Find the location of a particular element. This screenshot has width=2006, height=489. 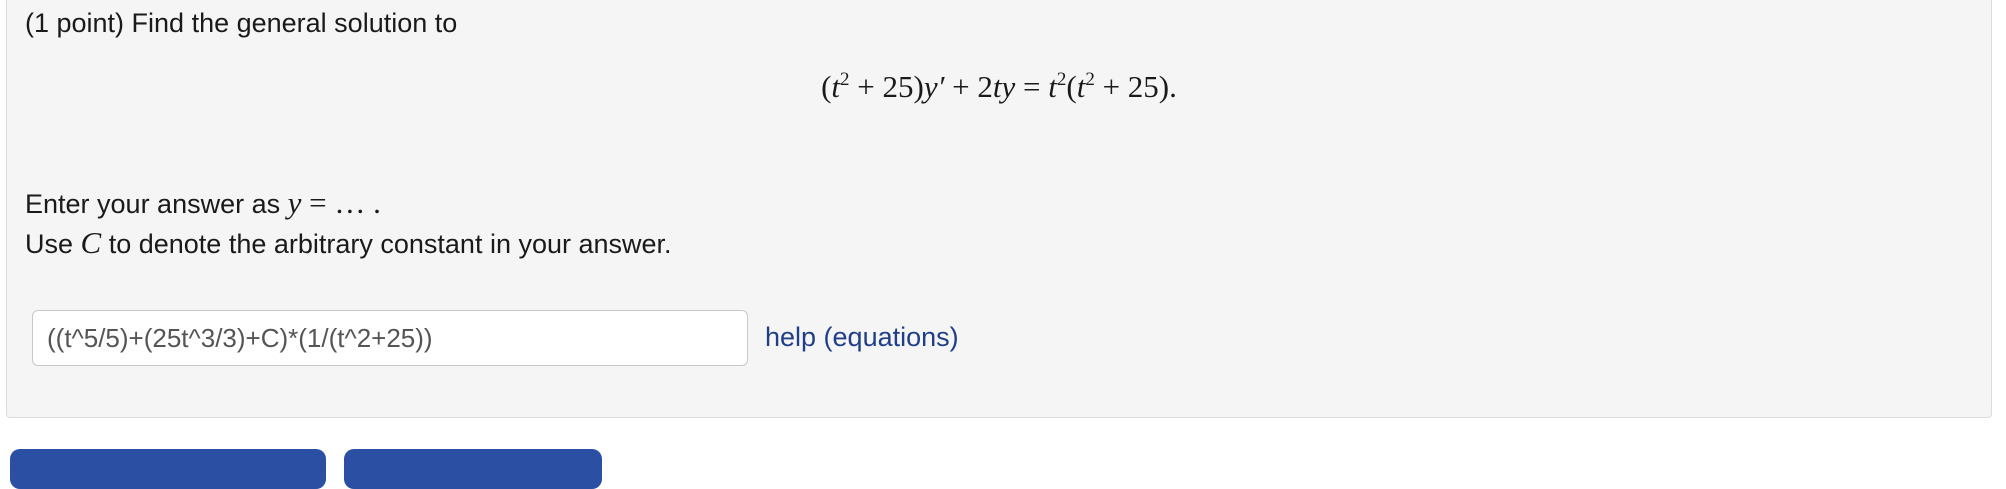

problem-prompt: (1 point) Find the general solution to is located at coordinates (241, 23).